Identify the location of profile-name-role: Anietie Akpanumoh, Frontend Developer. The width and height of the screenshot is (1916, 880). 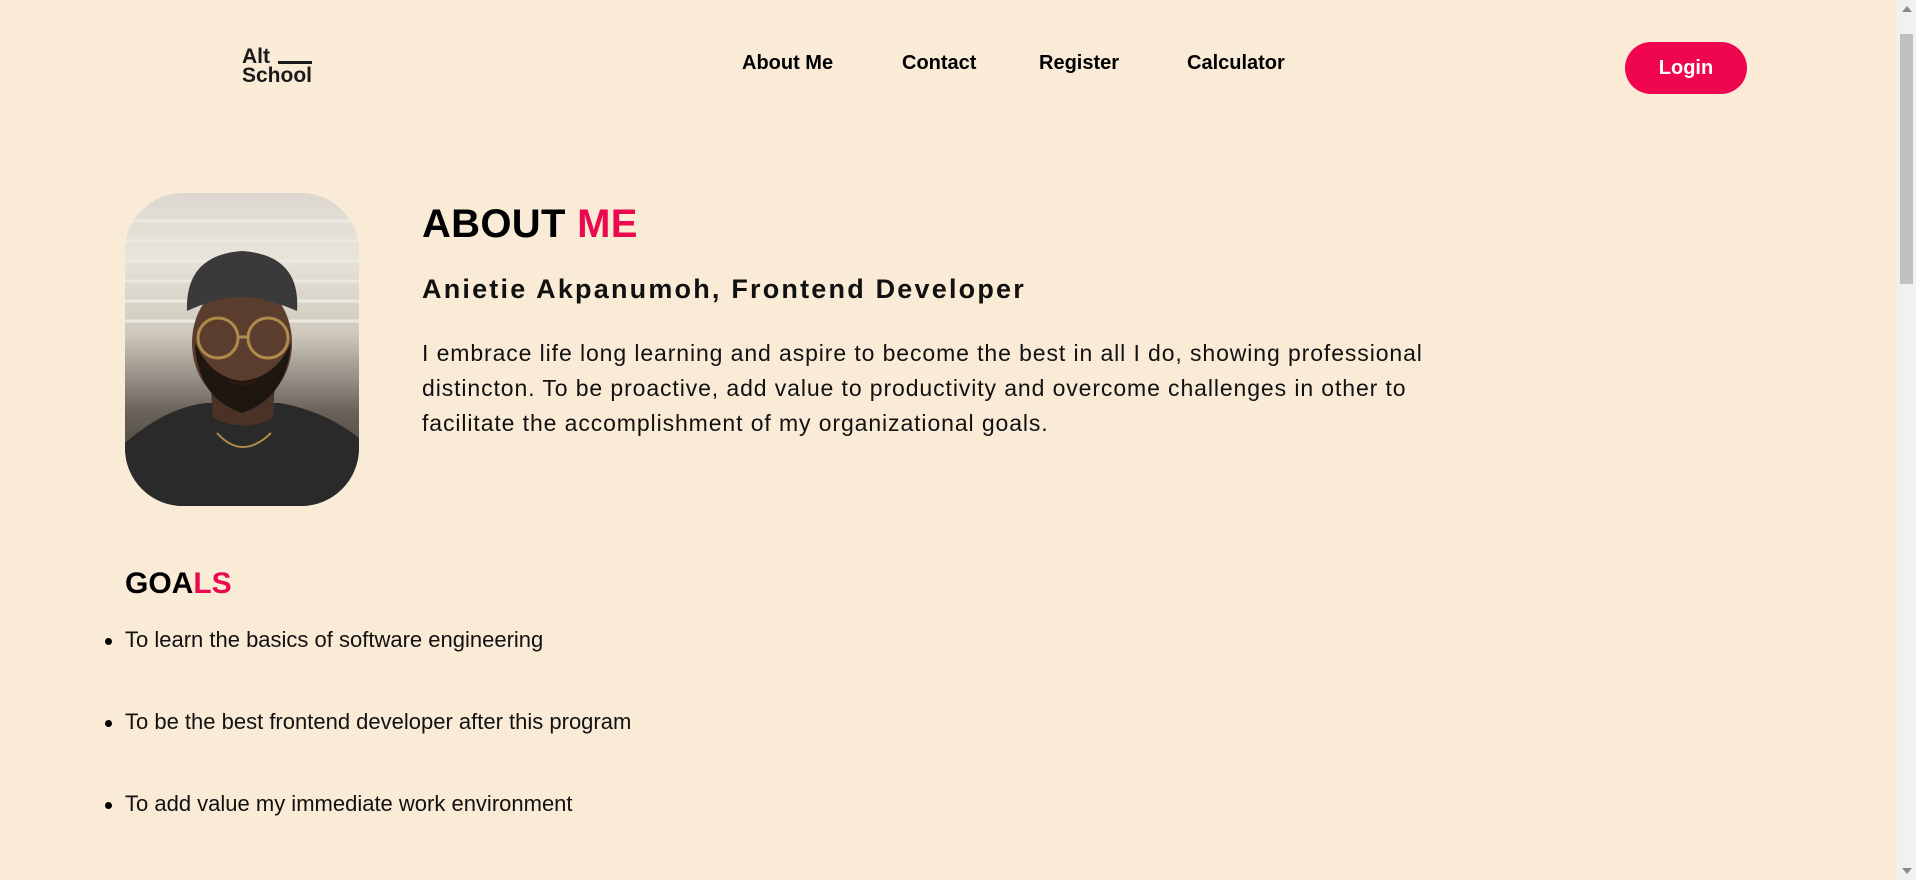
(724, 289).